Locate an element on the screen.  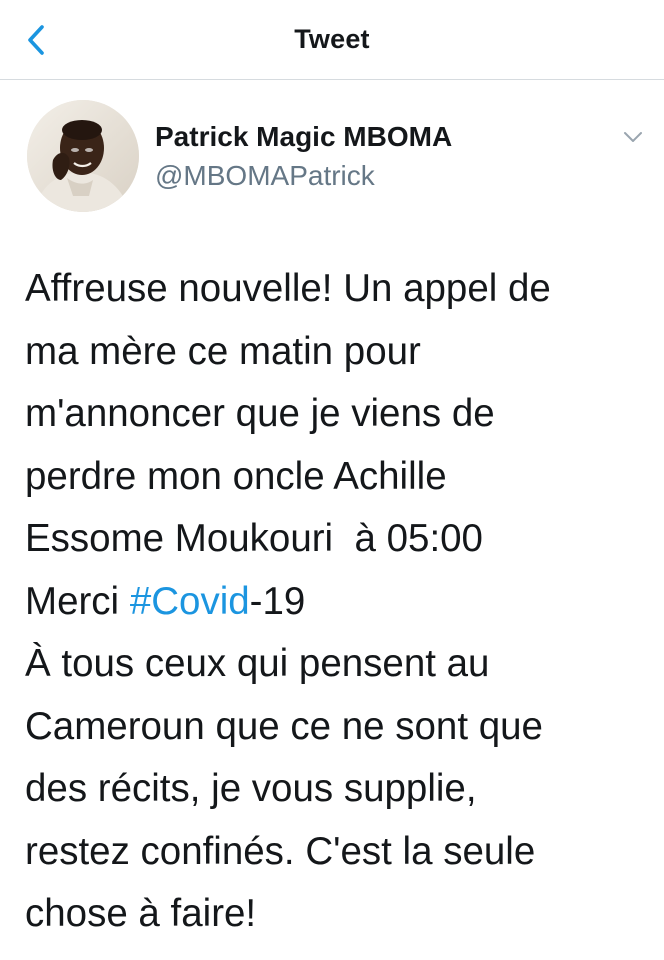
tweet-line: chose à faire! is located at coordinates (141, 913).